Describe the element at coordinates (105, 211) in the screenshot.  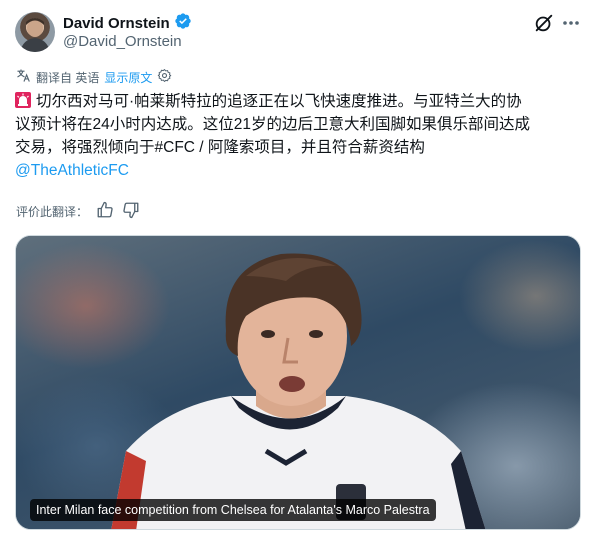
I see `thumbs-up-icon` at that location.